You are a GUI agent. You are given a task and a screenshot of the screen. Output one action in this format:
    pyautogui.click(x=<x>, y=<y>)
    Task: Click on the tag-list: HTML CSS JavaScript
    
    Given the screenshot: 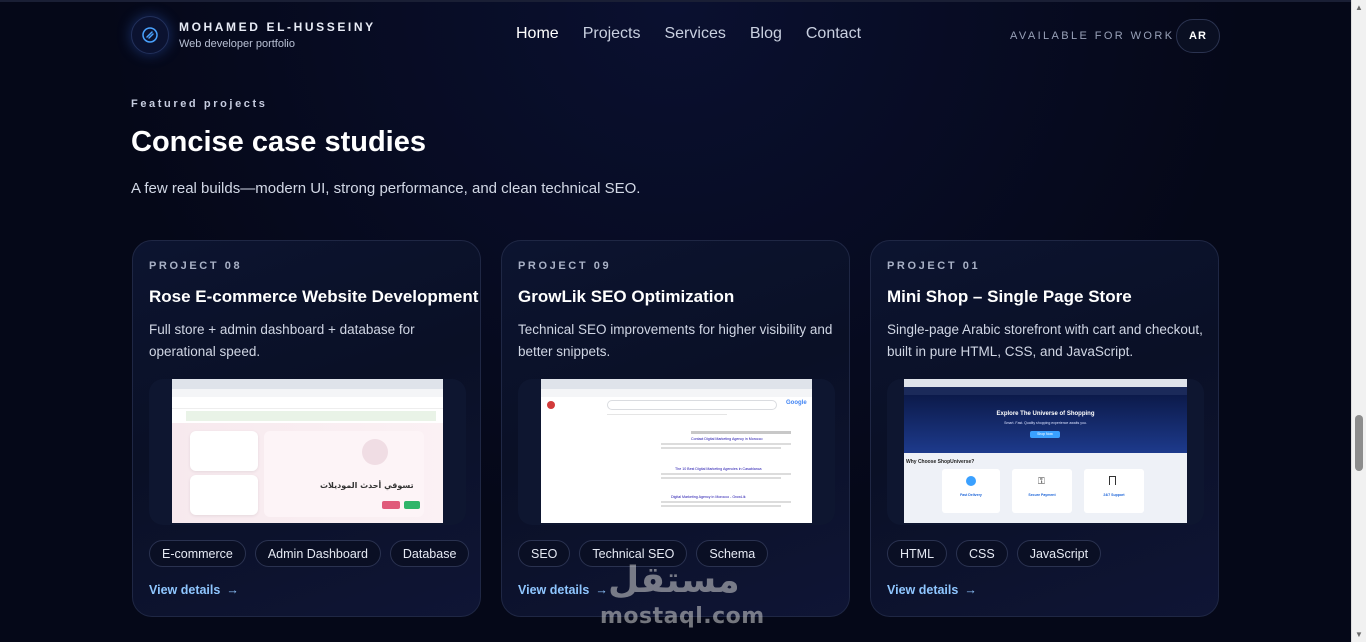 What is the action you would take?
    pyautogui.click(x=994, y=553)
    